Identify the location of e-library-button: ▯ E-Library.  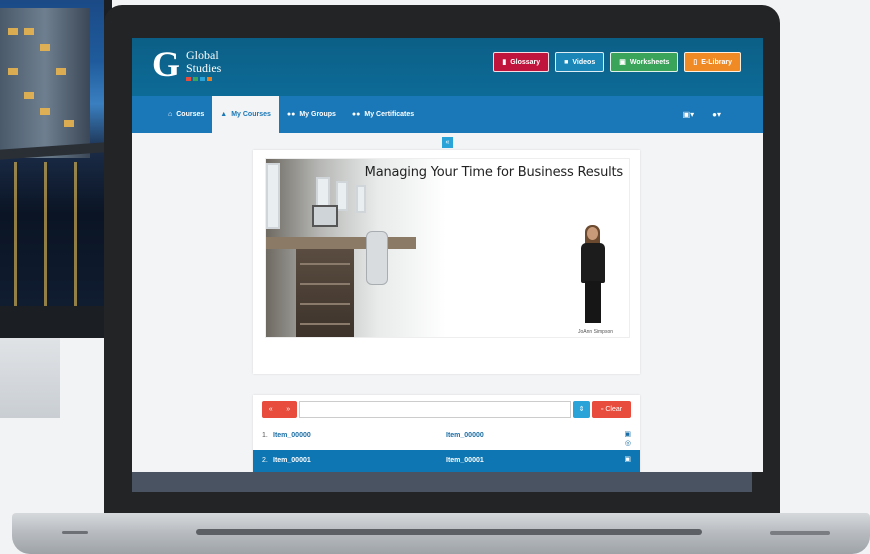
(712, 62).